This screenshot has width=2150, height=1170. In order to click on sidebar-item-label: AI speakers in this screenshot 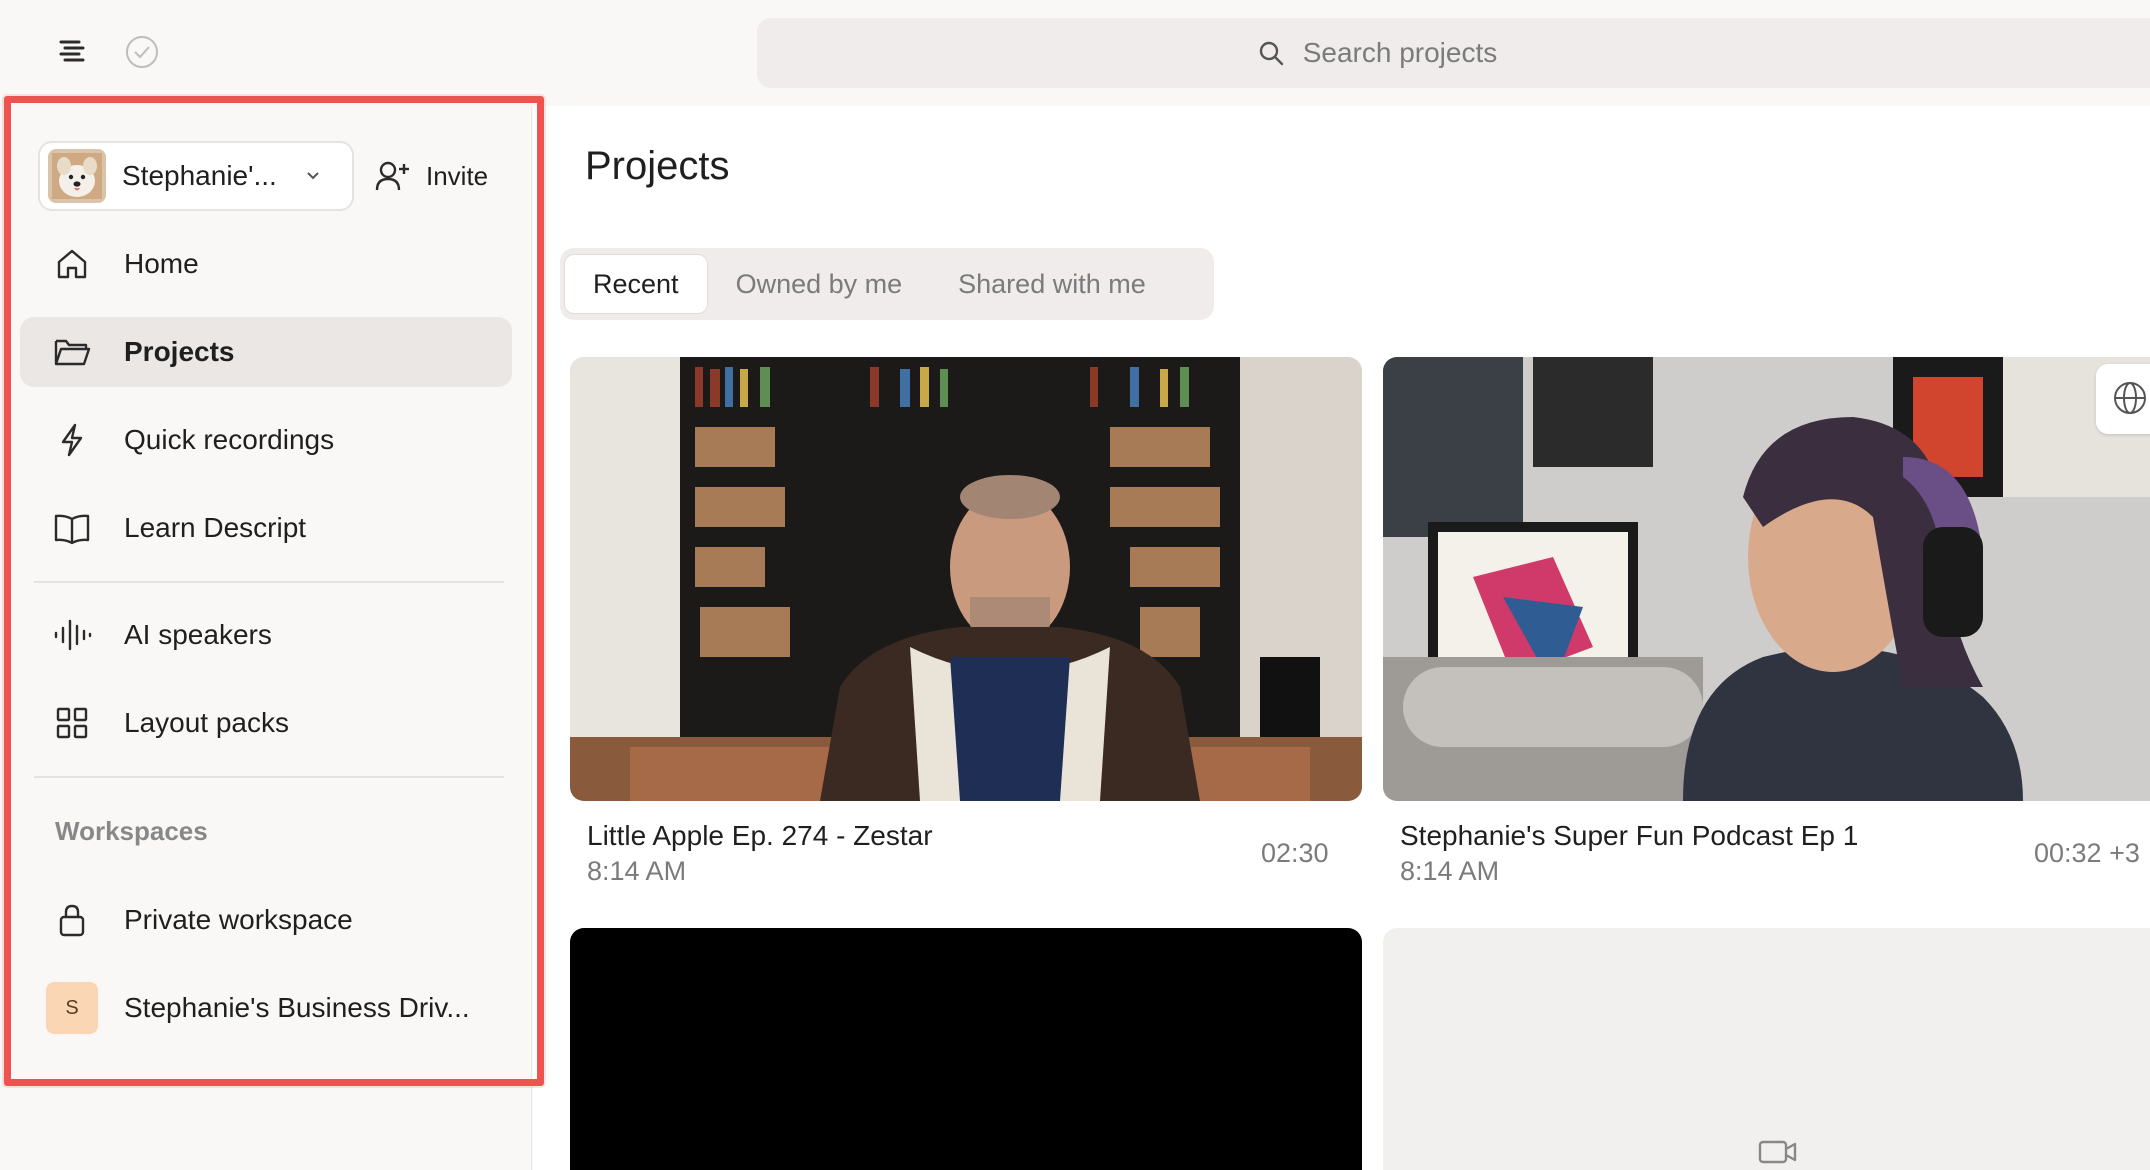, I will do `click(198, 634)`.